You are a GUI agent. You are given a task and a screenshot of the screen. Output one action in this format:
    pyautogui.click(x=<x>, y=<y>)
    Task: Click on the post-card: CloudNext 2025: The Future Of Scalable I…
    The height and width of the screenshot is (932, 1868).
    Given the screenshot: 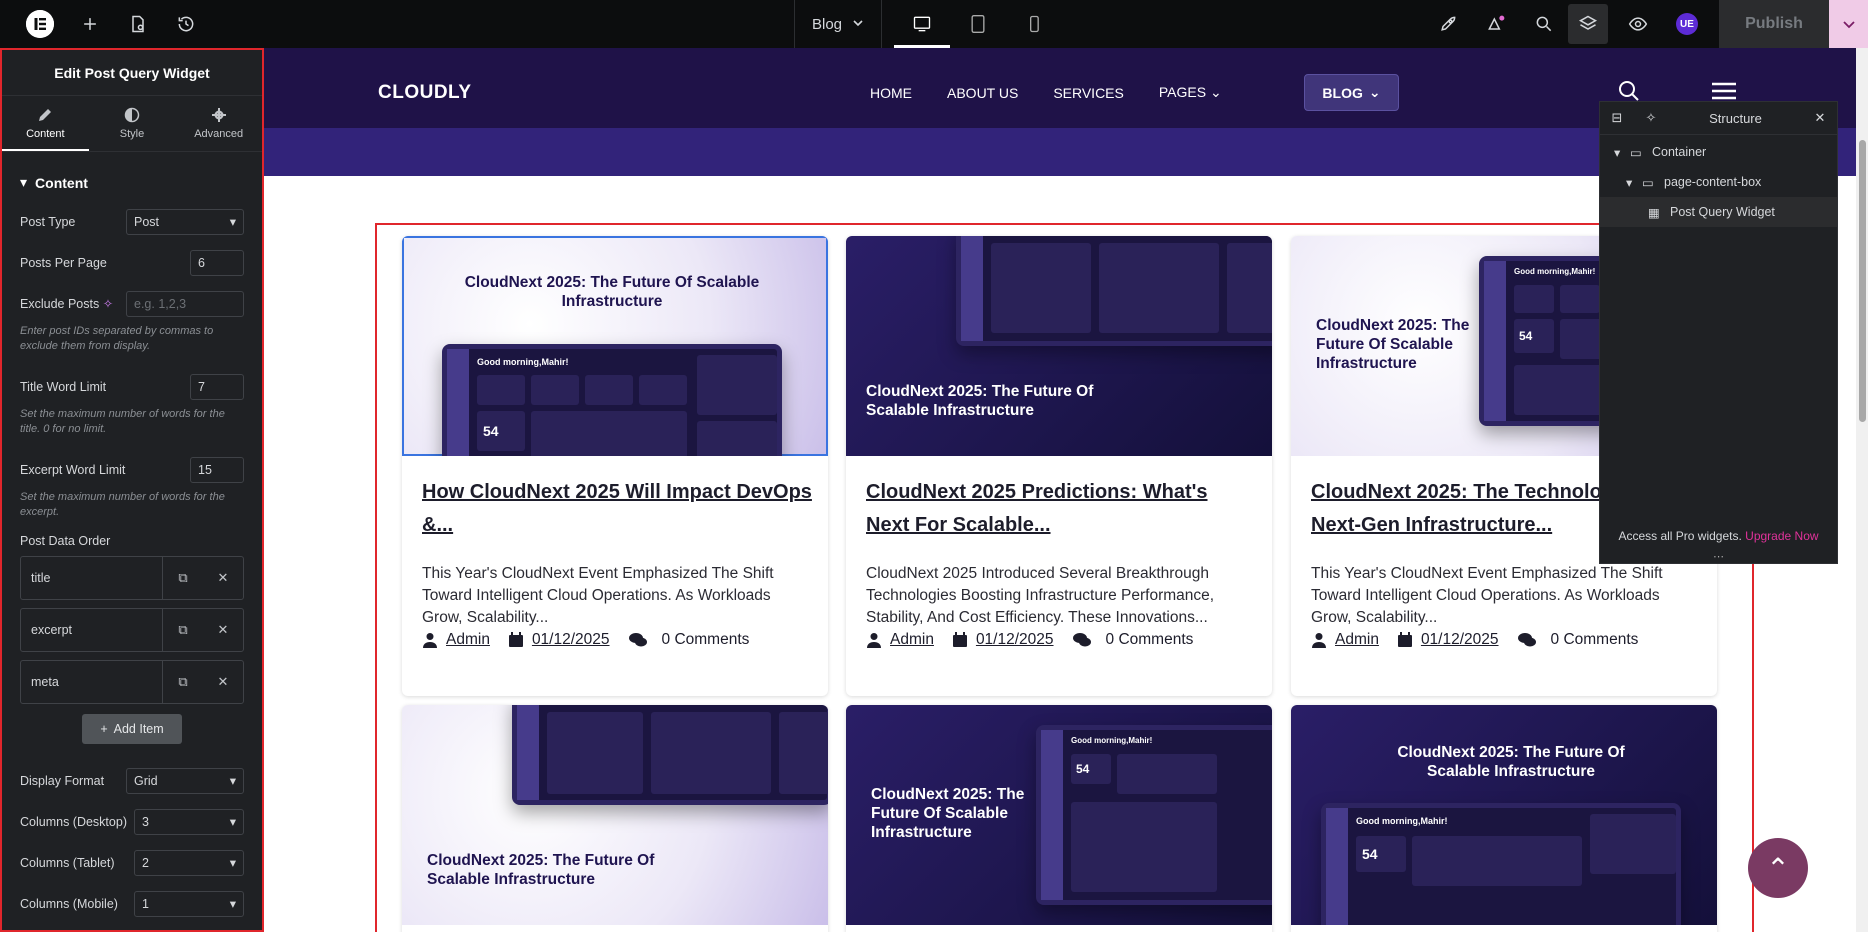 What is the action you would take?
    pyautogui.click(x=615, y=818)
    